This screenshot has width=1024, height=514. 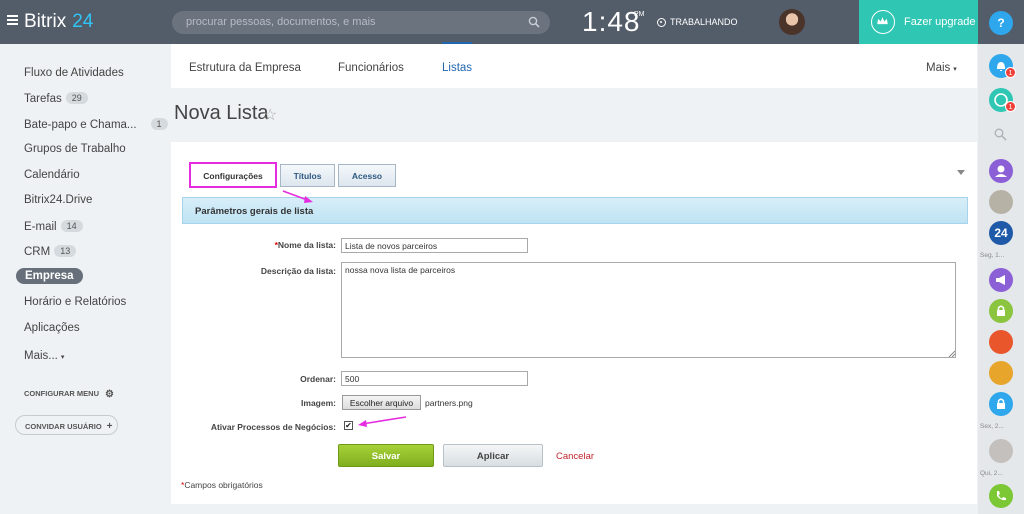 I want to click on apply-button: Aplicar, so click(x=493, y=455).